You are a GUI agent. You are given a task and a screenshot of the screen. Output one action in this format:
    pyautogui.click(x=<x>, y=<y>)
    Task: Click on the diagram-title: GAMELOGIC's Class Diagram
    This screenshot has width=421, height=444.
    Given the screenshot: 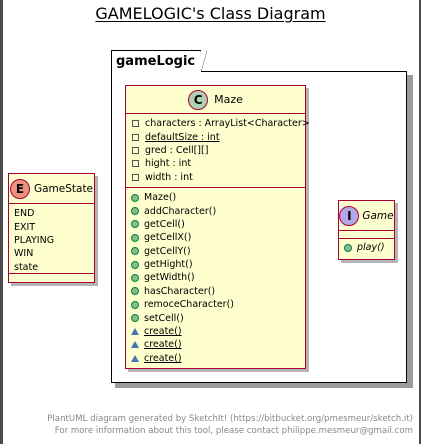 What is the action you would take?
    pyautogui.click(x=210, y=13)
    